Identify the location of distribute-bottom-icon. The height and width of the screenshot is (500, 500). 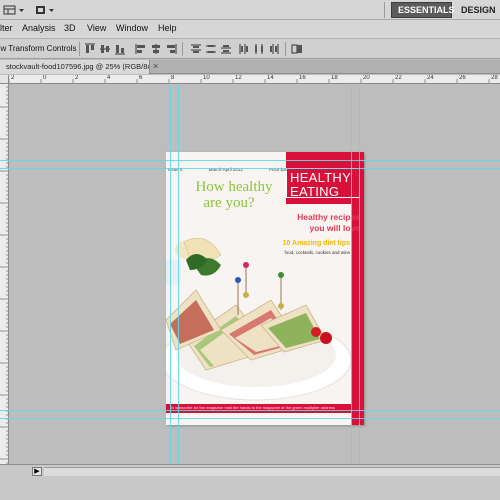
(226, 49).